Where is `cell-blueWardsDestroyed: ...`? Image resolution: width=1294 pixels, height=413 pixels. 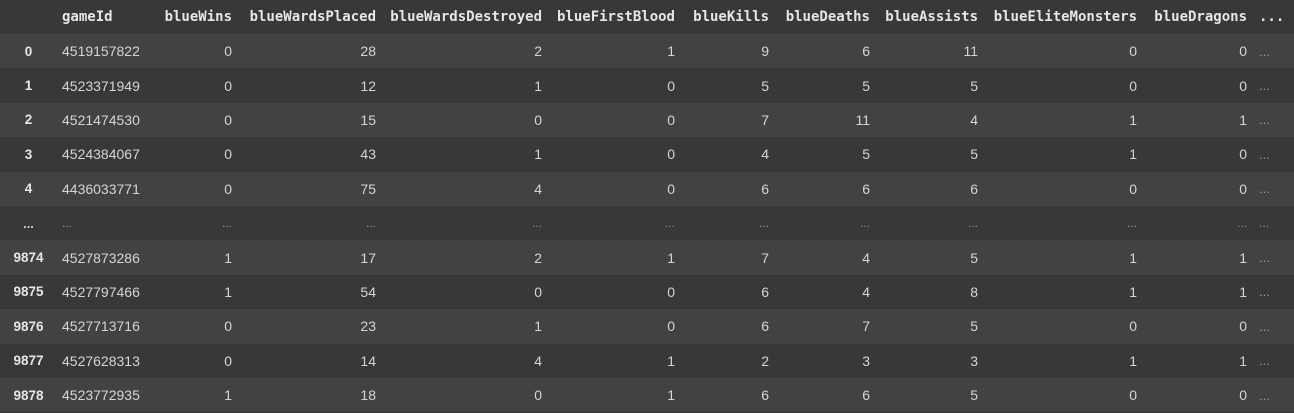
cell-blueWardsDestroyed: ... is located at coordinates (536, 223).